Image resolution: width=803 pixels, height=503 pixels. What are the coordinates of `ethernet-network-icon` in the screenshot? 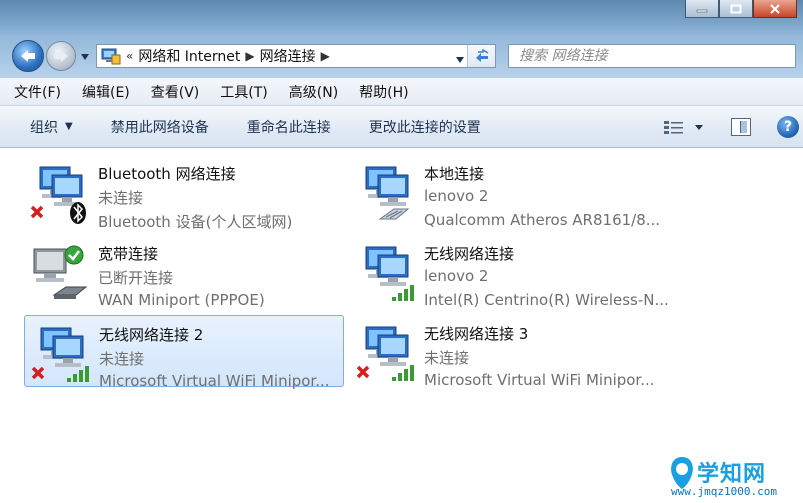 It's located at (387, 193).